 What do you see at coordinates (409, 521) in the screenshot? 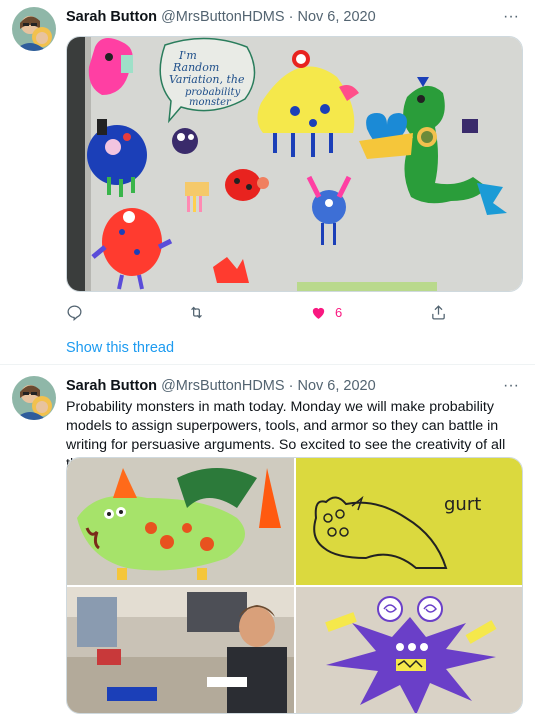
I see `tweet-photo-2: gurt` at bounding box center [409, 521].